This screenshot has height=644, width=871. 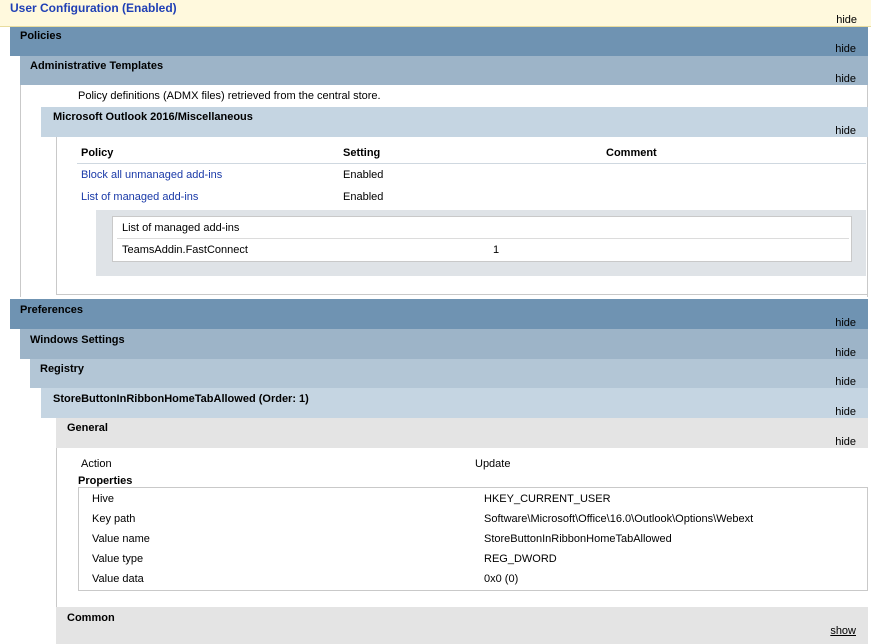 I want to click on user-configuration-header: User Configuration (Enabled) hide, so click(x=435, y=13).